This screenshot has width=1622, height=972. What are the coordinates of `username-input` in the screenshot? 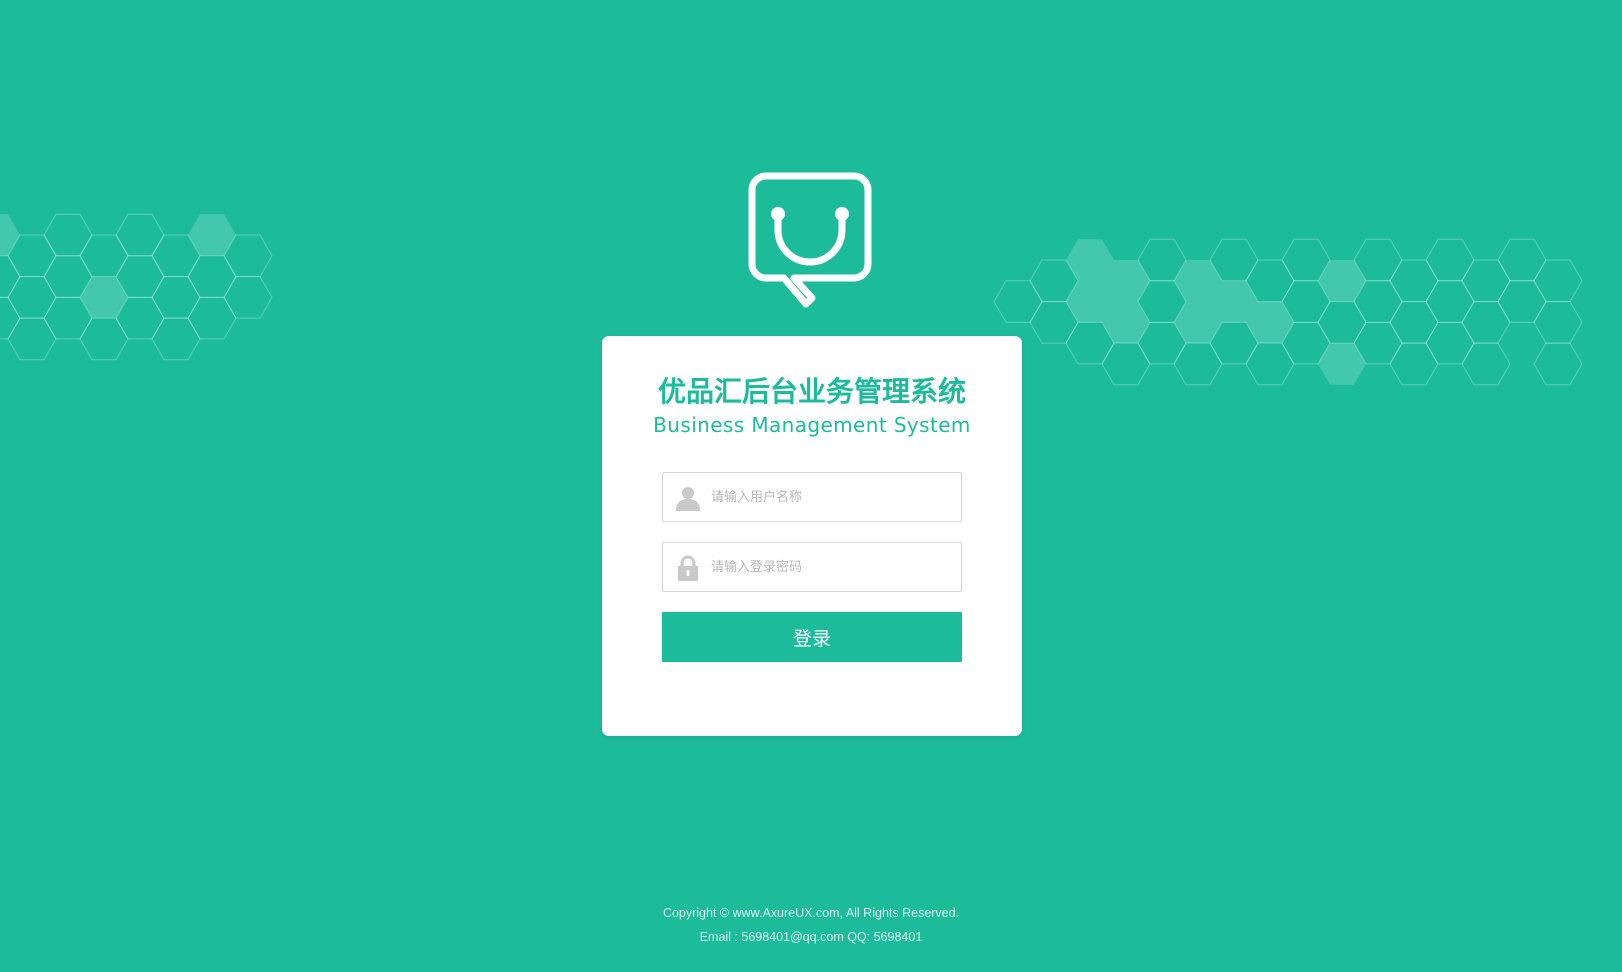 It's located at (831, 497).